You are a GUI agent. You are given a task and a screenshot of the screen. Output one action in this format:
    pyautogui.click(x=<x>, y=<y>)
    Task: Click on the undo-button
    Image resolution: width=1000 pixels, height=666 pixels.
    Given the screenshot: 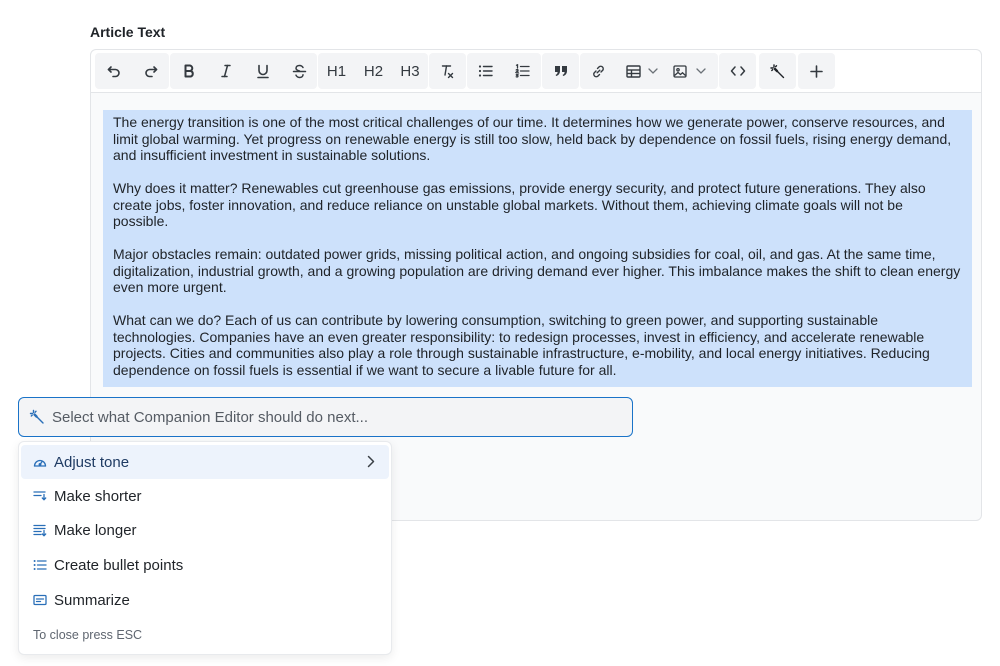 What is the action you would take?
    pyautogui.click(x=113, y=71)
    